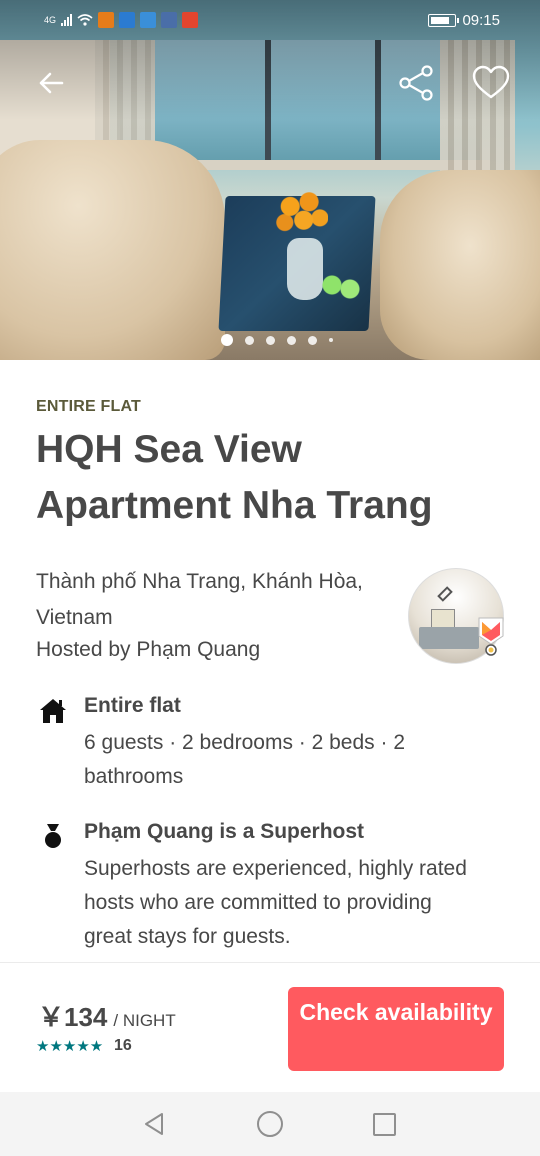 The height and width of the screenshot is (1156, 540). Describe the element at coordinates (444, 20) in the screenshot. I see `battery-icon` at that location.